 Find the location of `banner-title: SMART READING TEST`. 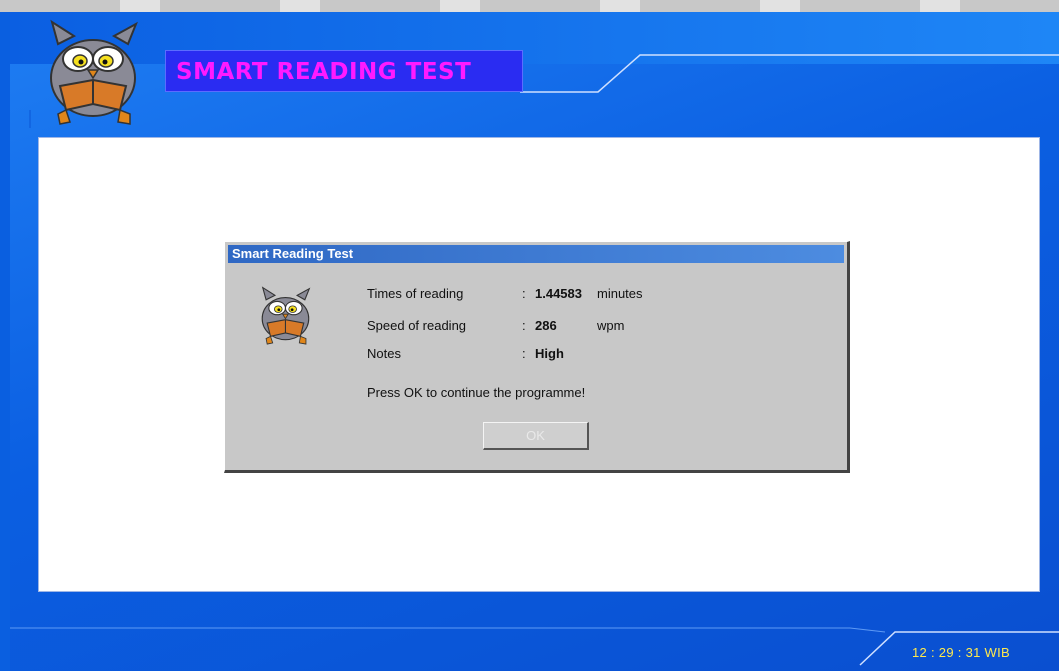

banner-title: SMART READING TEST is located at coordinates (324, 72).